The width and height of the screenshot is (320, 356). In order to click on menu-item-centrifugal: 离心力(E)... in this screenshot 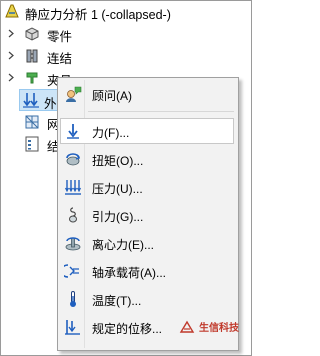, I will do `click(147, 243)`.